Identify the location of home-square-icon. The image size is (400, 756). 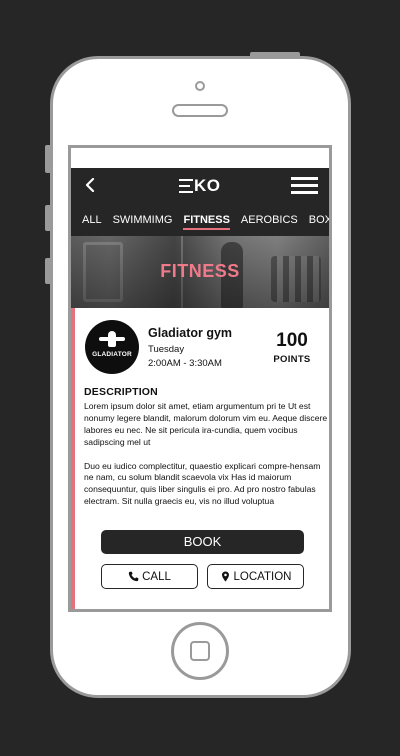
(200, 651).